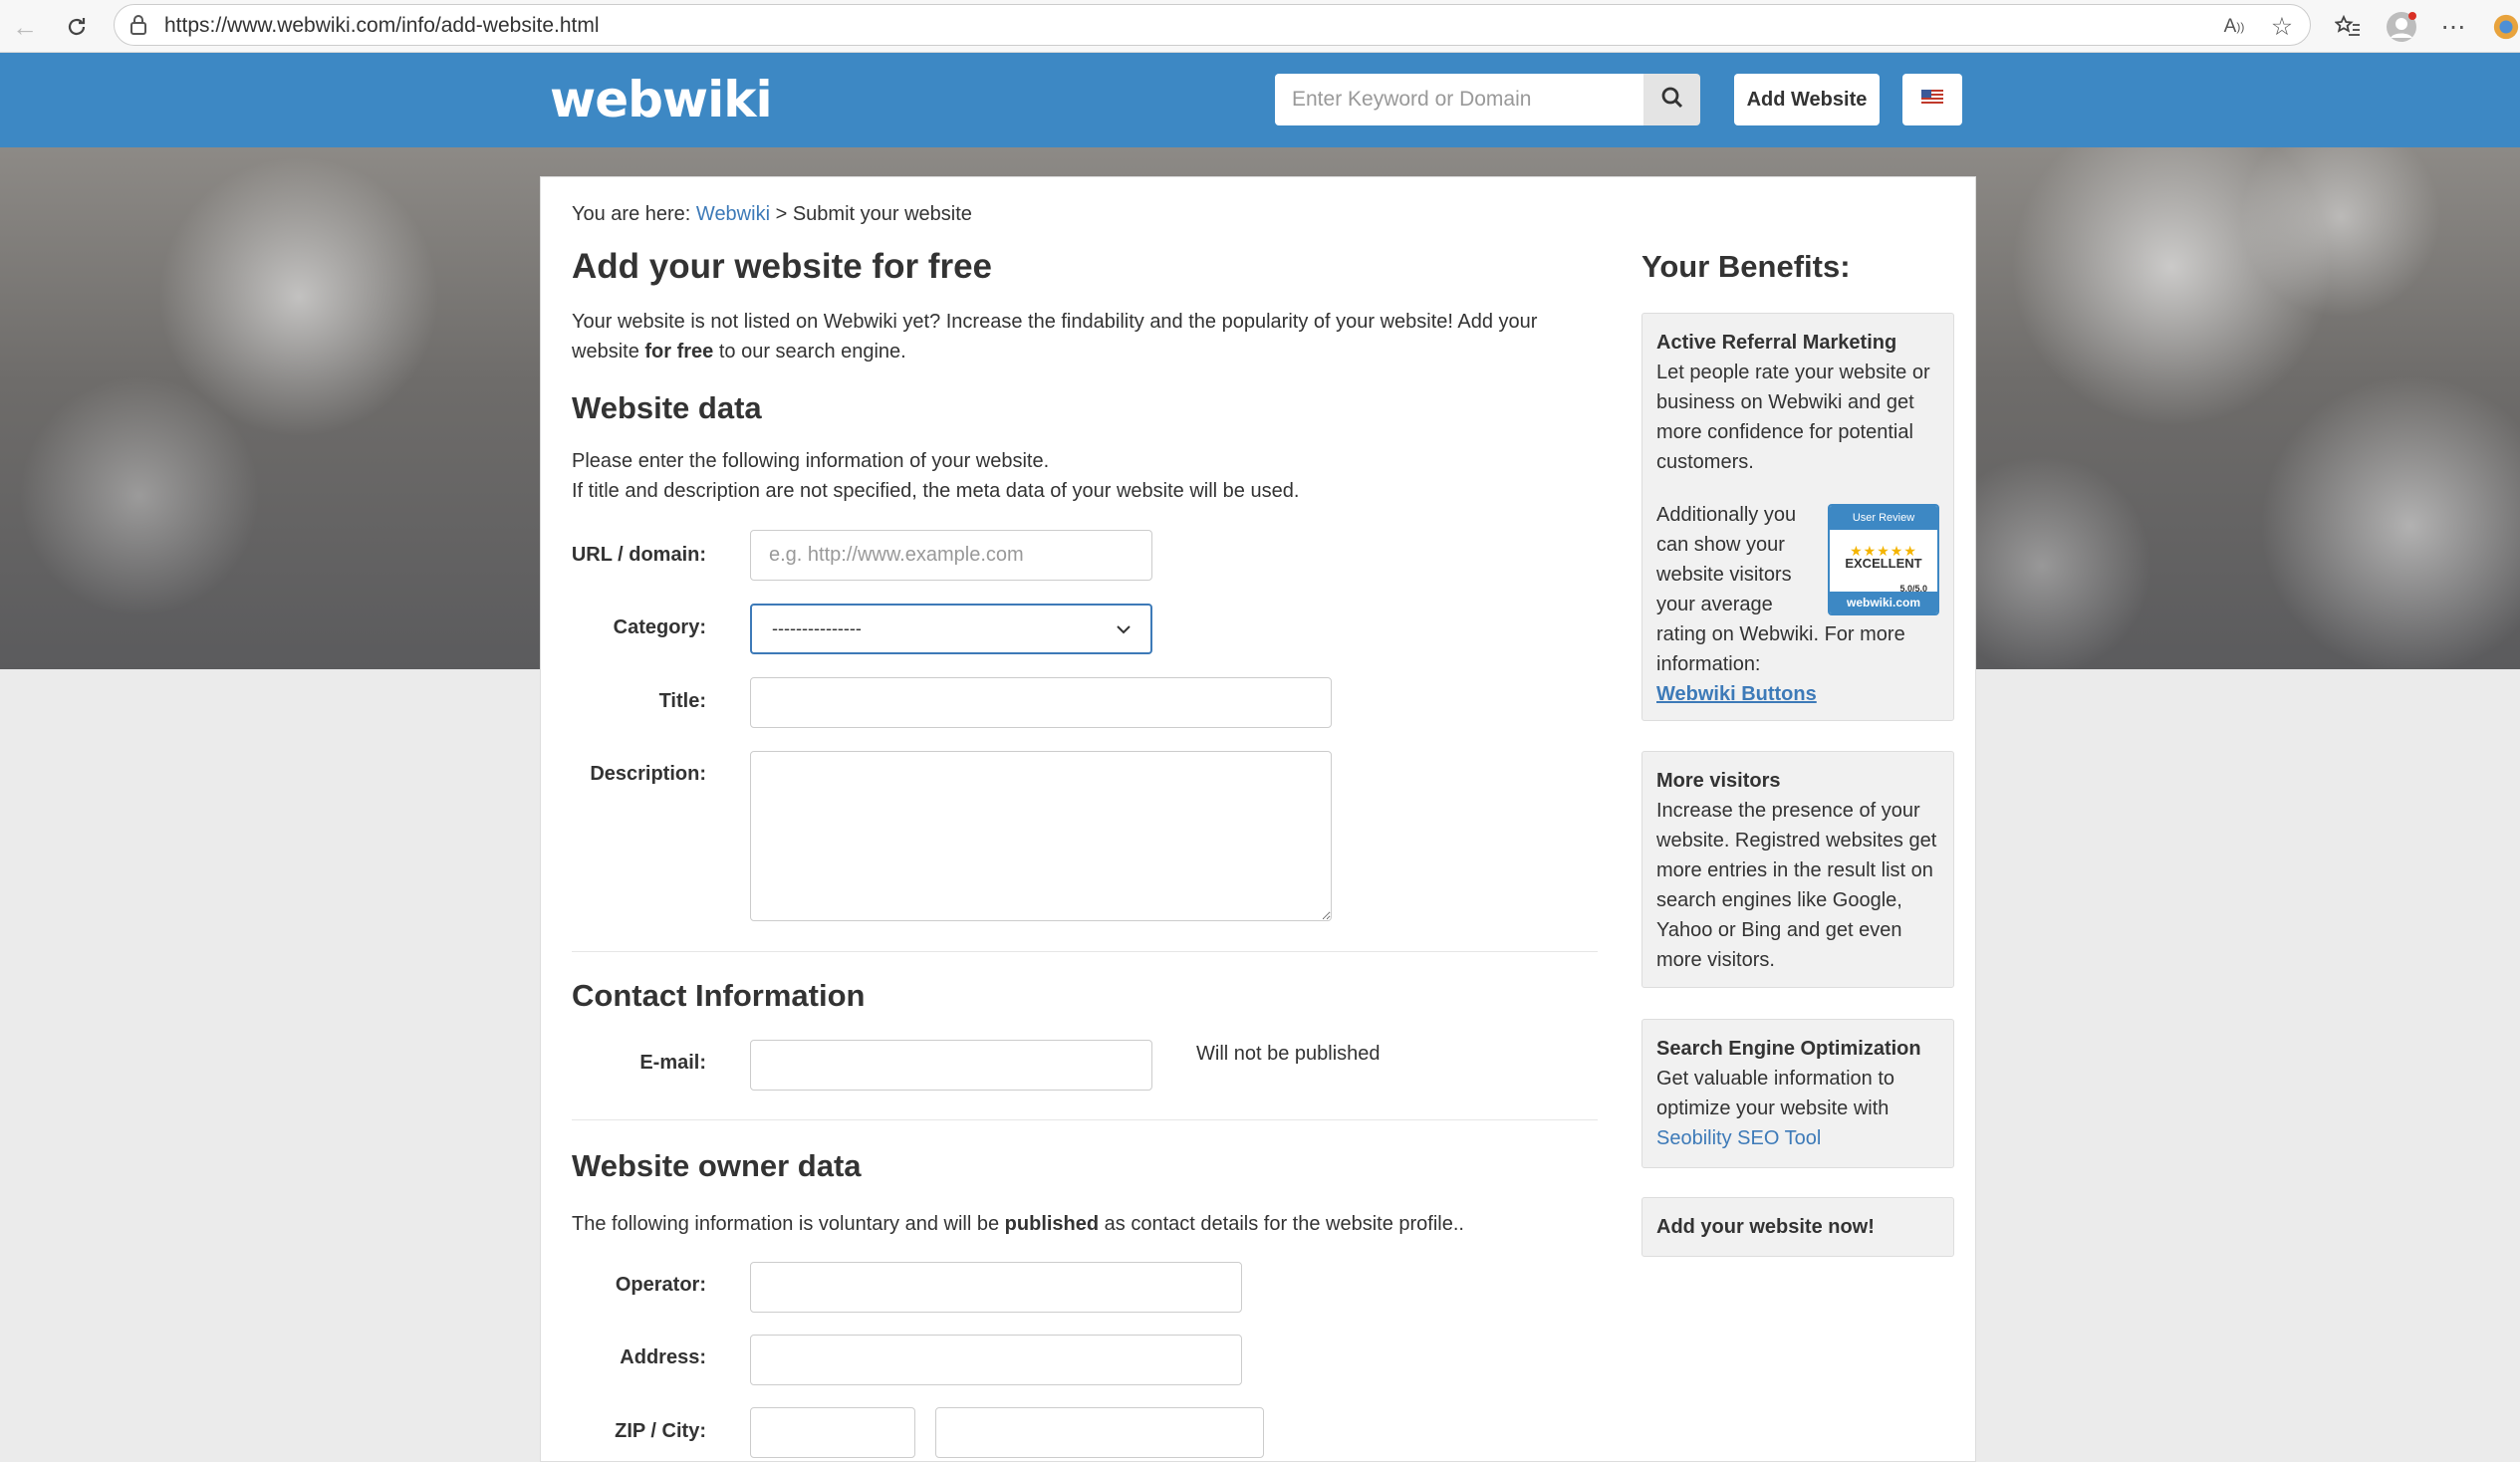  Describe the element at coordinates (1765, 1227) in the screenshot. I see `add-website-now-text: Add your website now!` at that location.